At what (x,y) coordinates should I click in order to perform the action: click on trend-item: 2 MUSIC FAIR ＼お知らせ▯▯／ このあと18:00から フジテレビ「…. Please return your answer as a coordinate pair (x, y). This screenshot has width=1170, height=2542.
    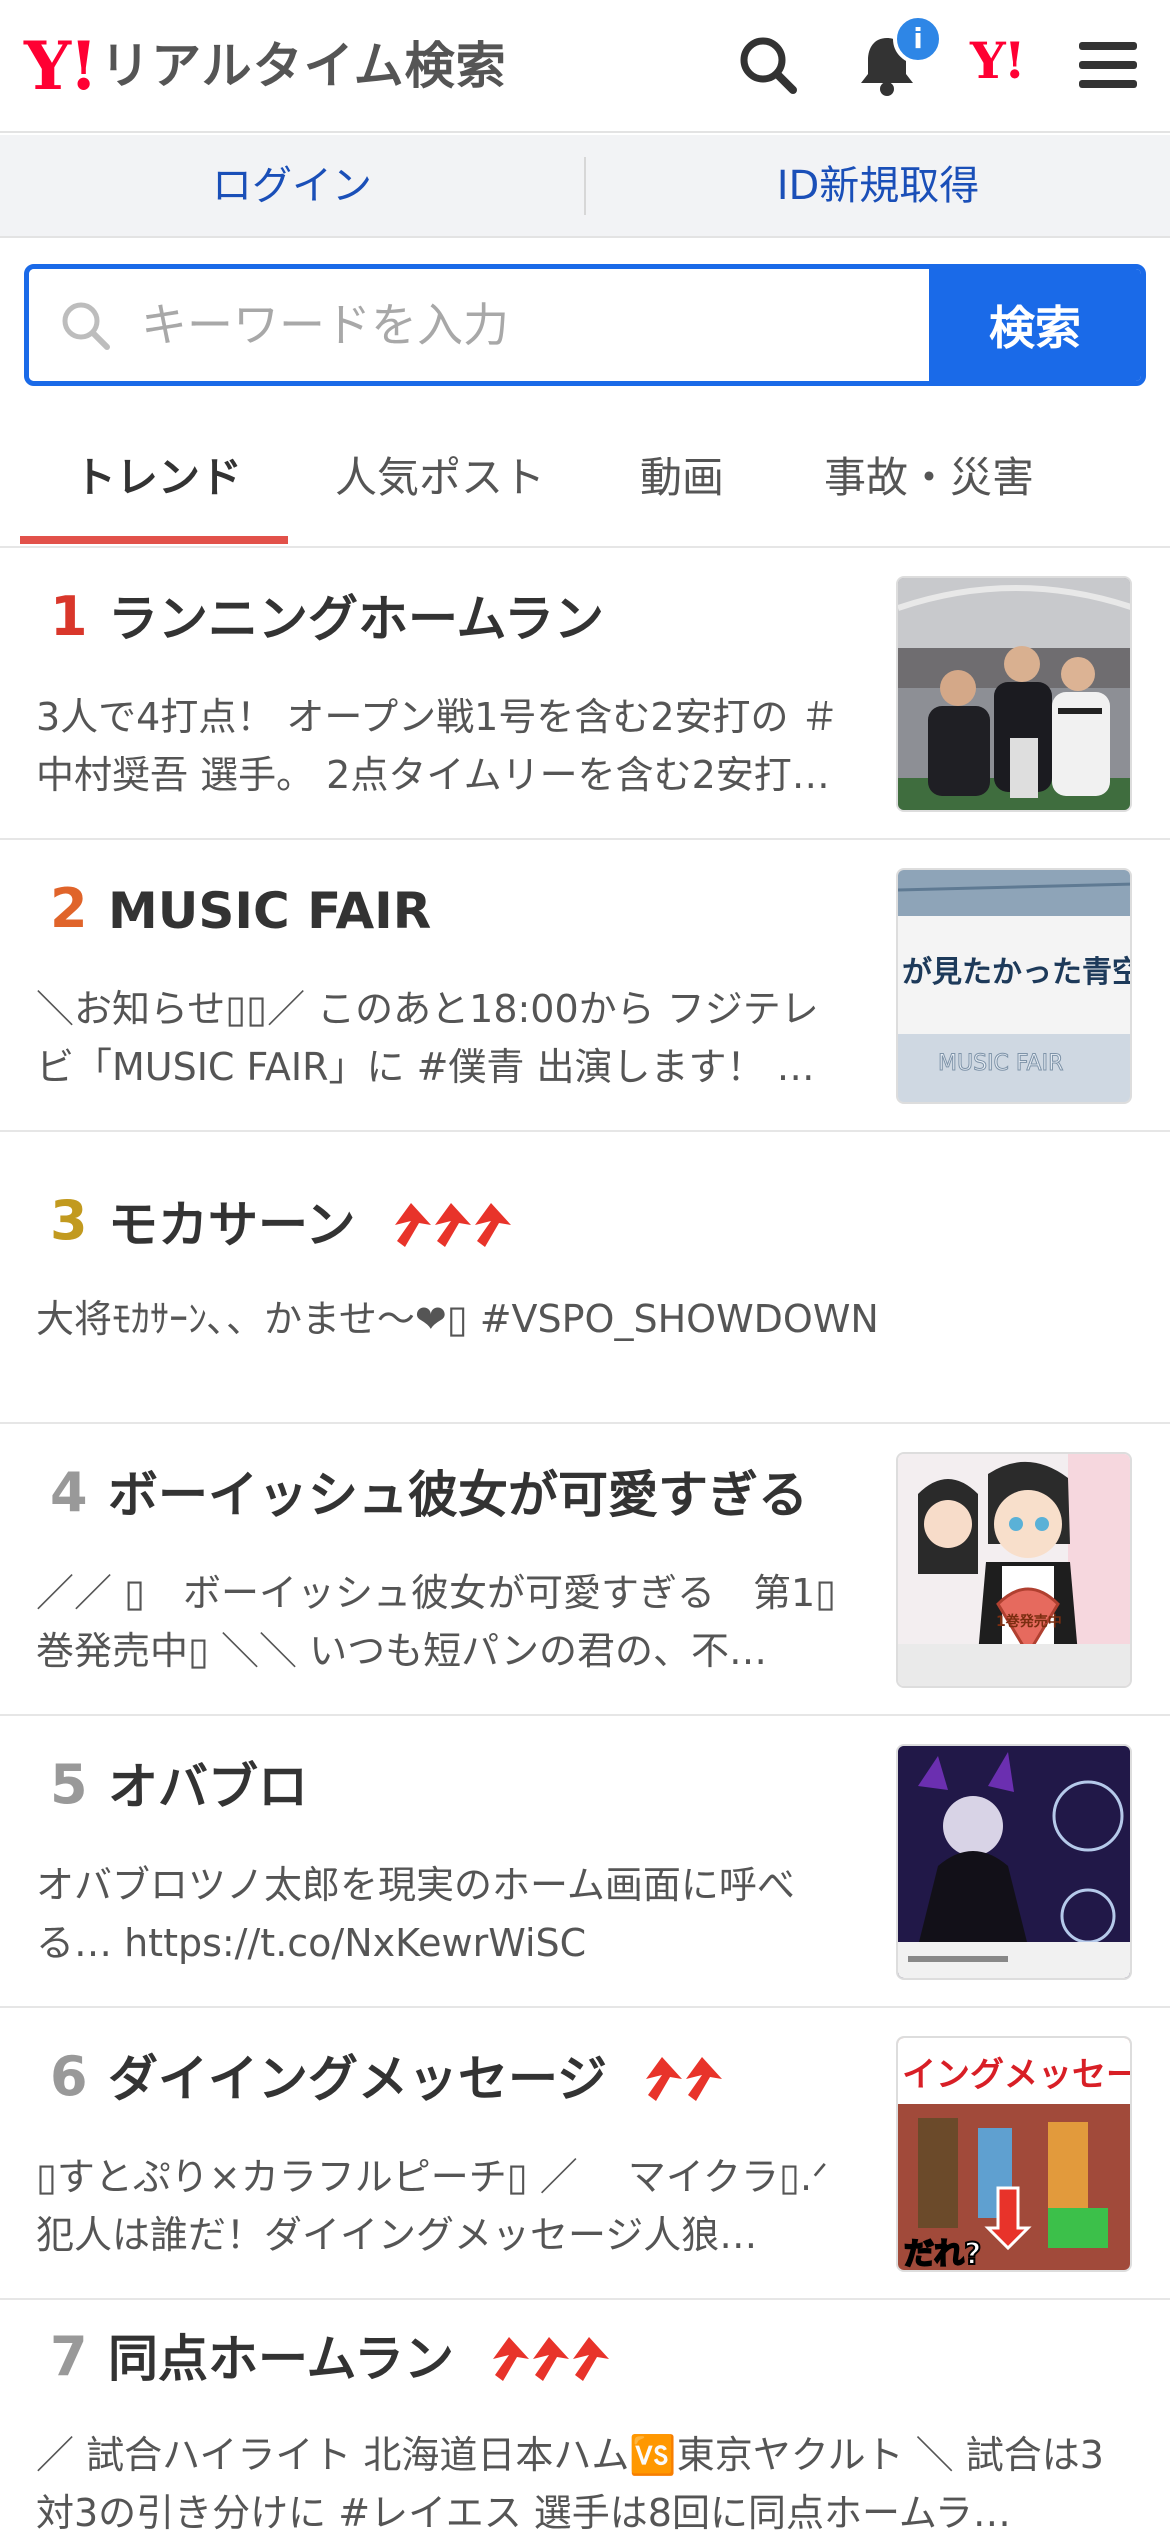
    Looking at the image, I should click on (585, 987).